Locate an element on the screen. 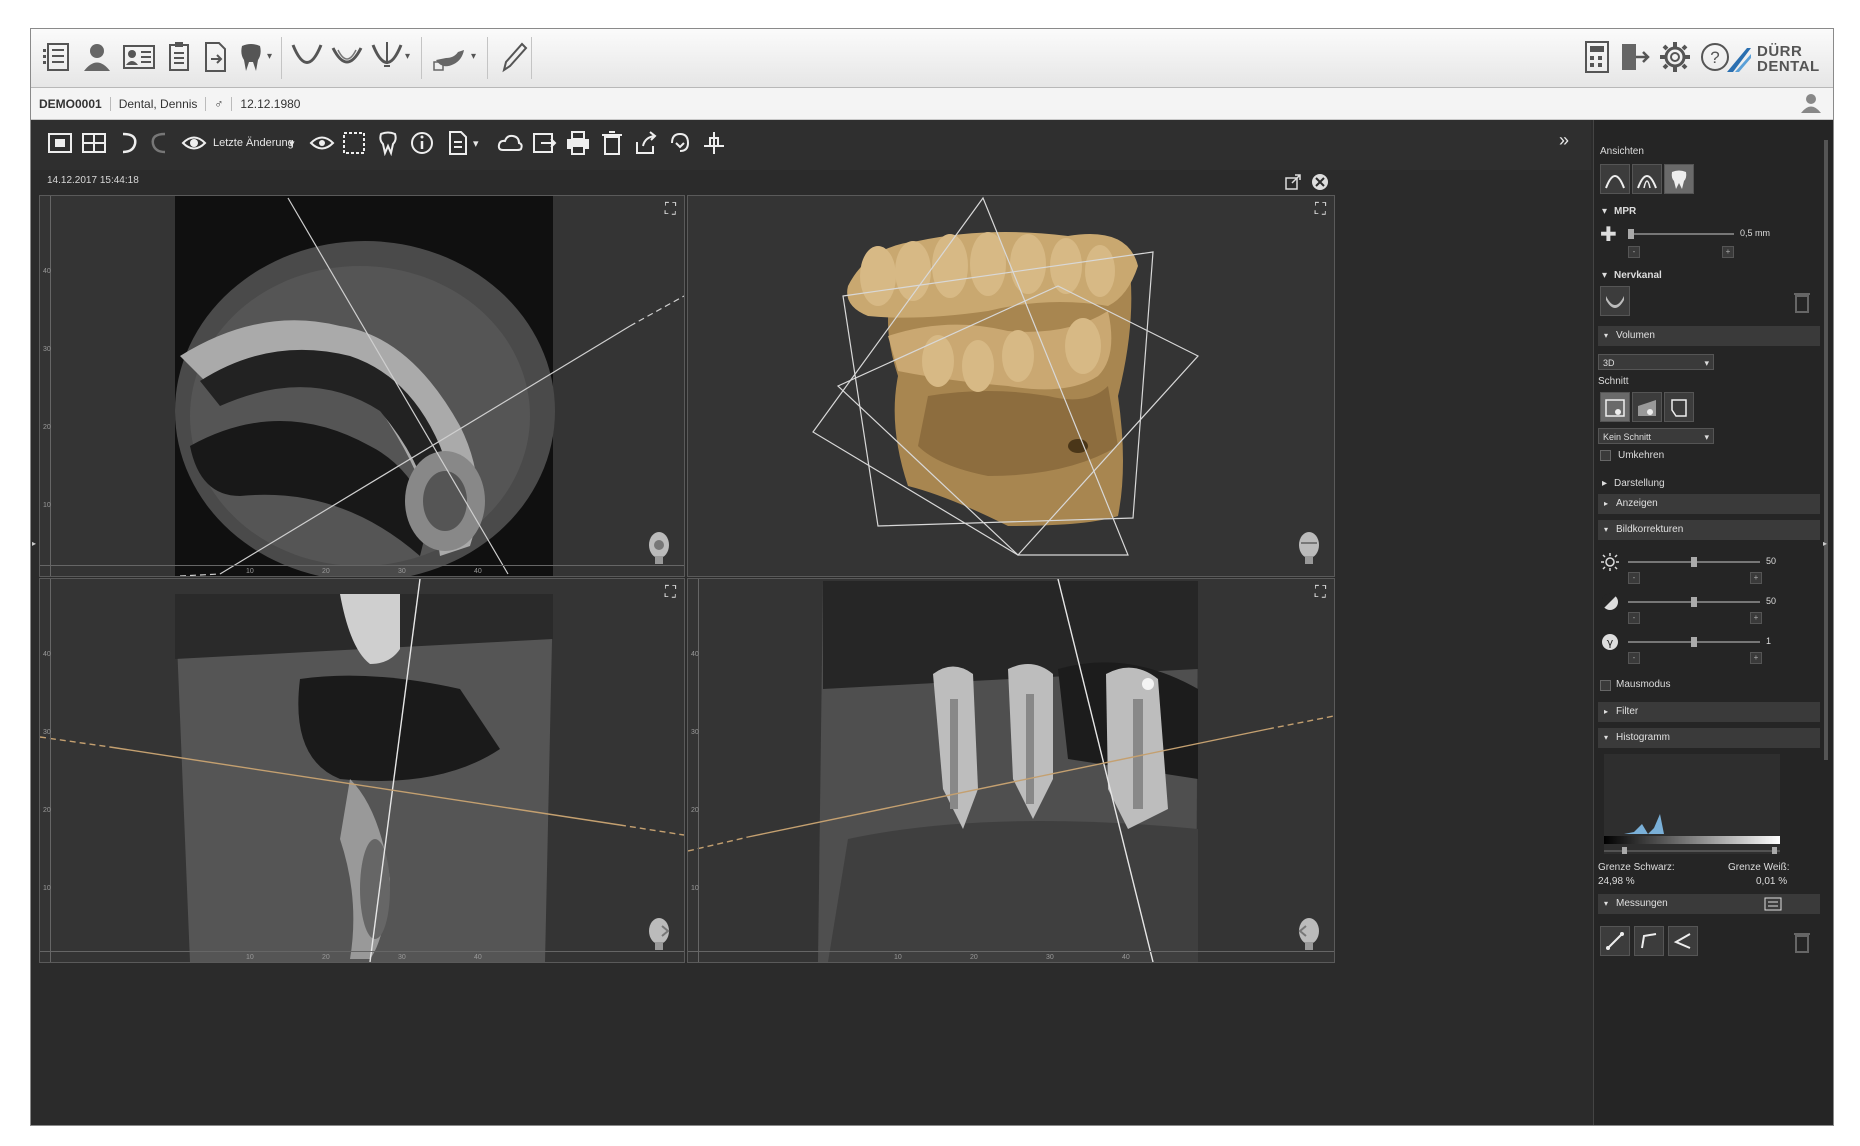  expand-toolbar-button: » is located at coordinates (1564, 140).